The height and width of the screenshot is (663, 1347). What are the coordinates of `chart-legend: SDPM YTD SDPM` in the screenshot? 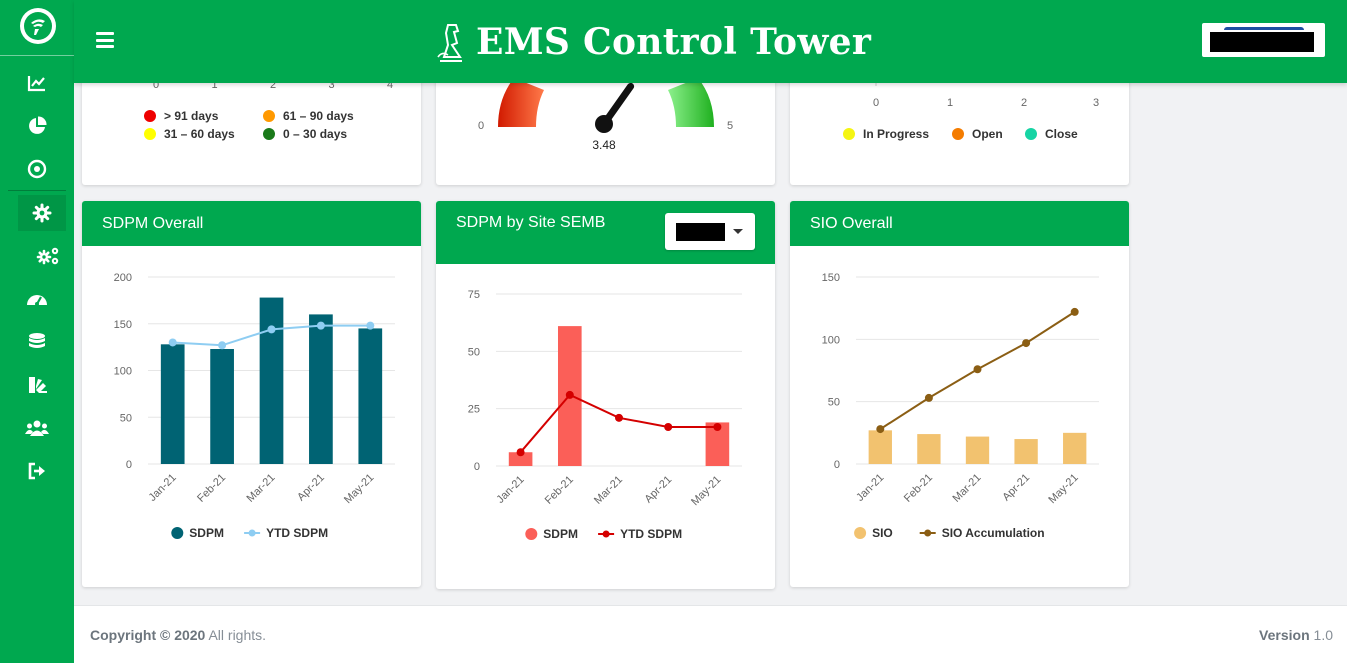 It's located at (603, 534).